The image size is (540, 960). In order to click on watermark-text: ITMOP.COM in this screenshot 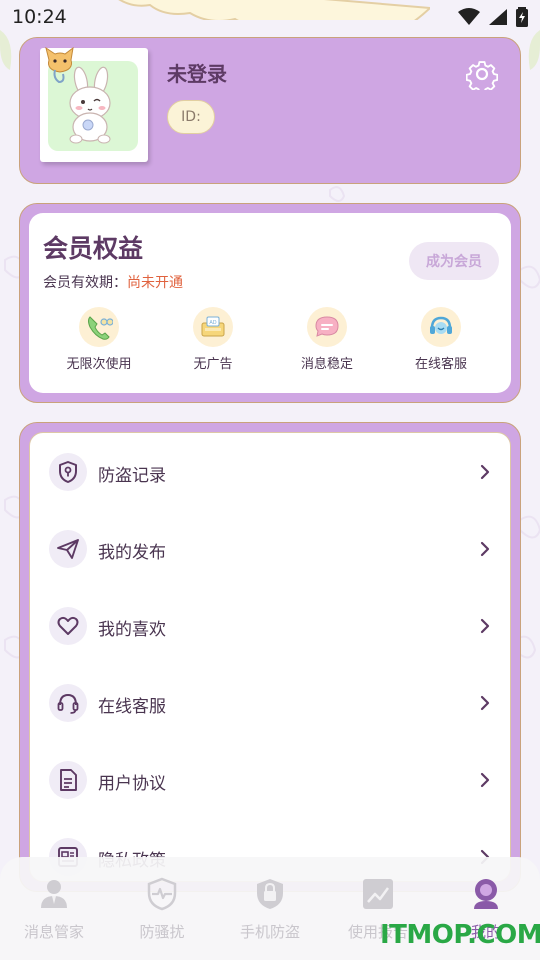, I will do `click(460, 935)`.